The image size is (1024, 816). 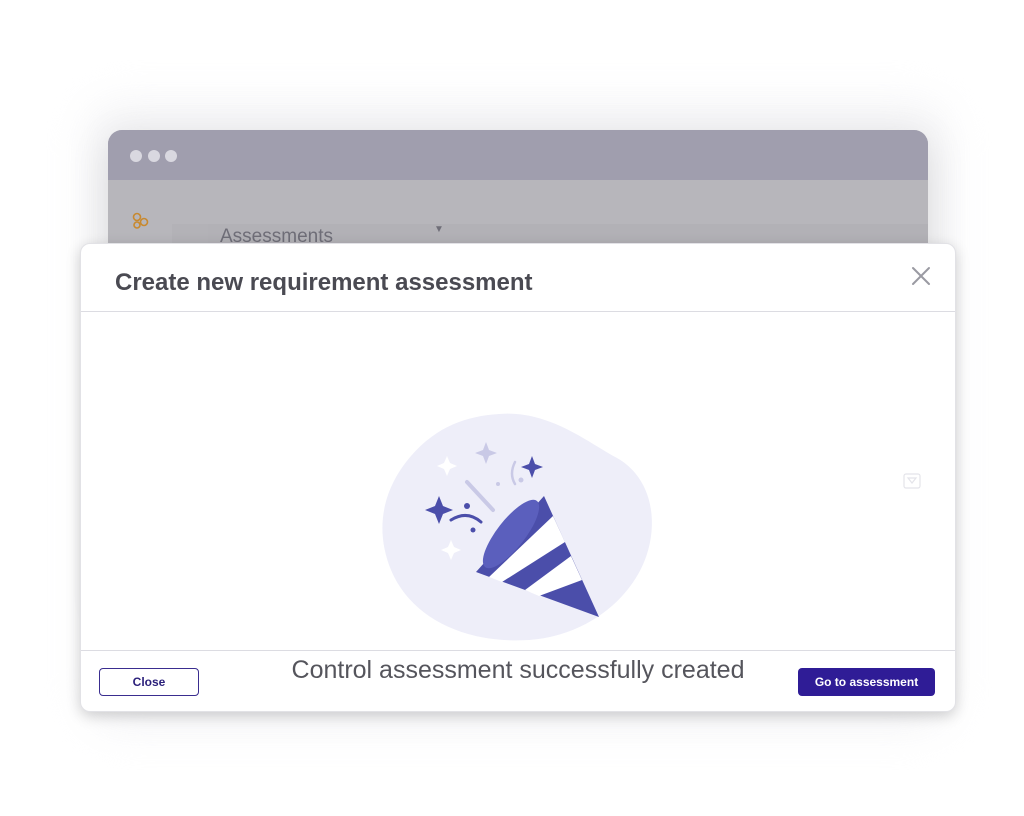 I want to click on app-logo-icon, so click(x=140, y=220).